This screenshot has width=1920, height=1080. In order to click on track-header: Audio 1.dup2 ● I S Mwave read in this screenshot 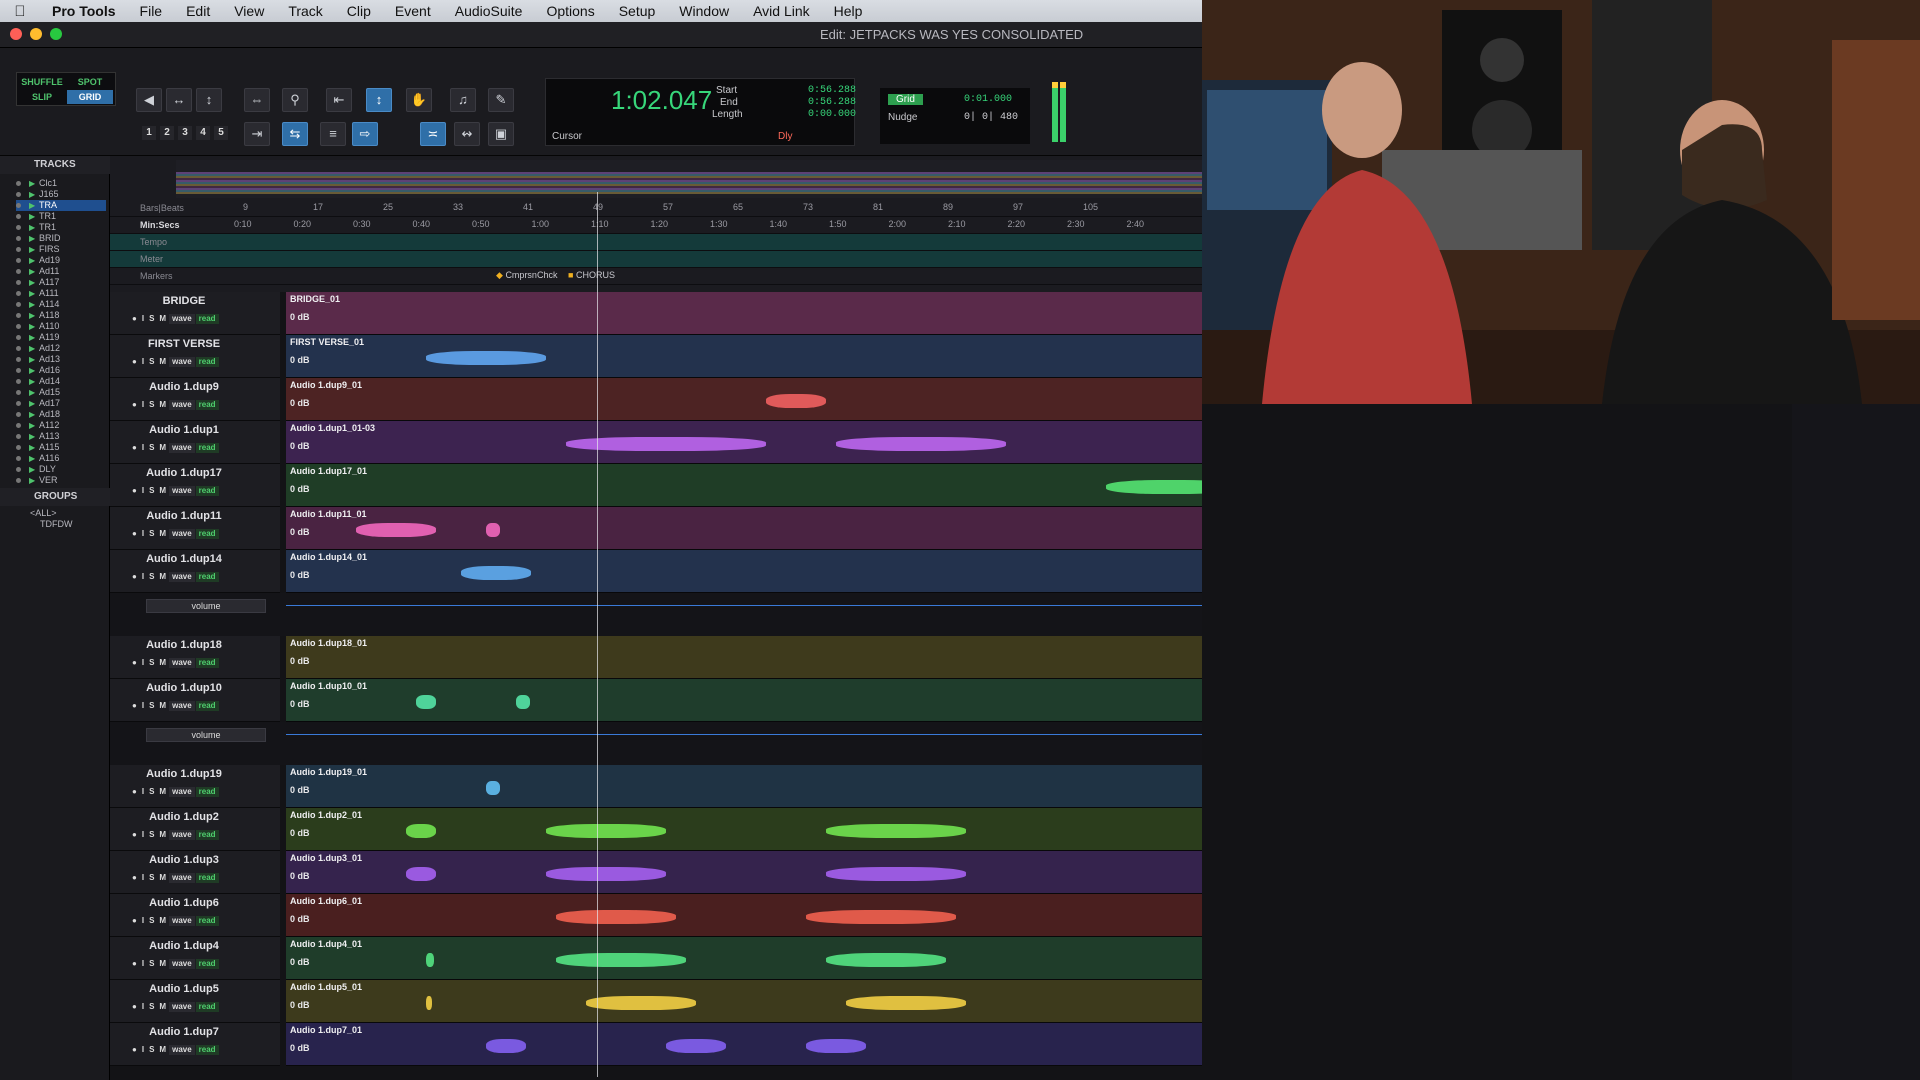, I will do `click(195, 829)`.